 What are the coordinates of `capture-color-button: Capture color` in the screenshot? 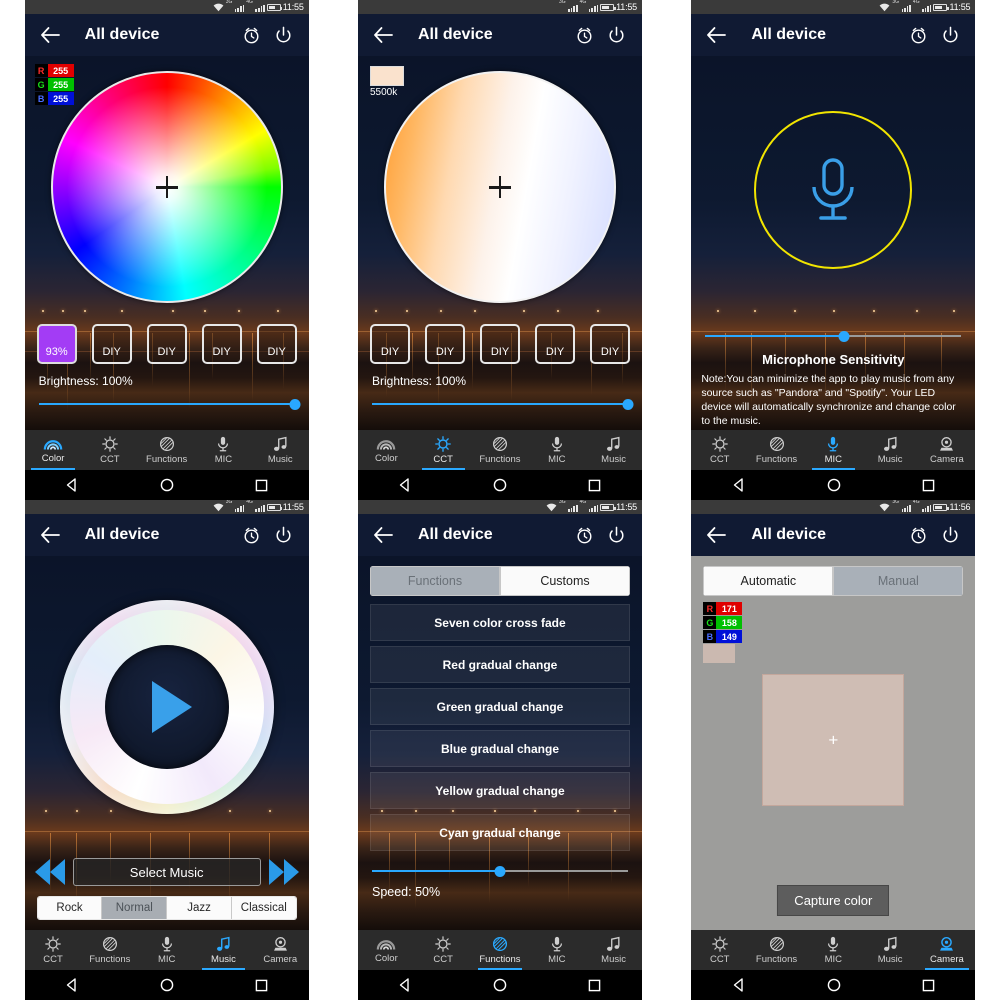 It's located at (833, 900).